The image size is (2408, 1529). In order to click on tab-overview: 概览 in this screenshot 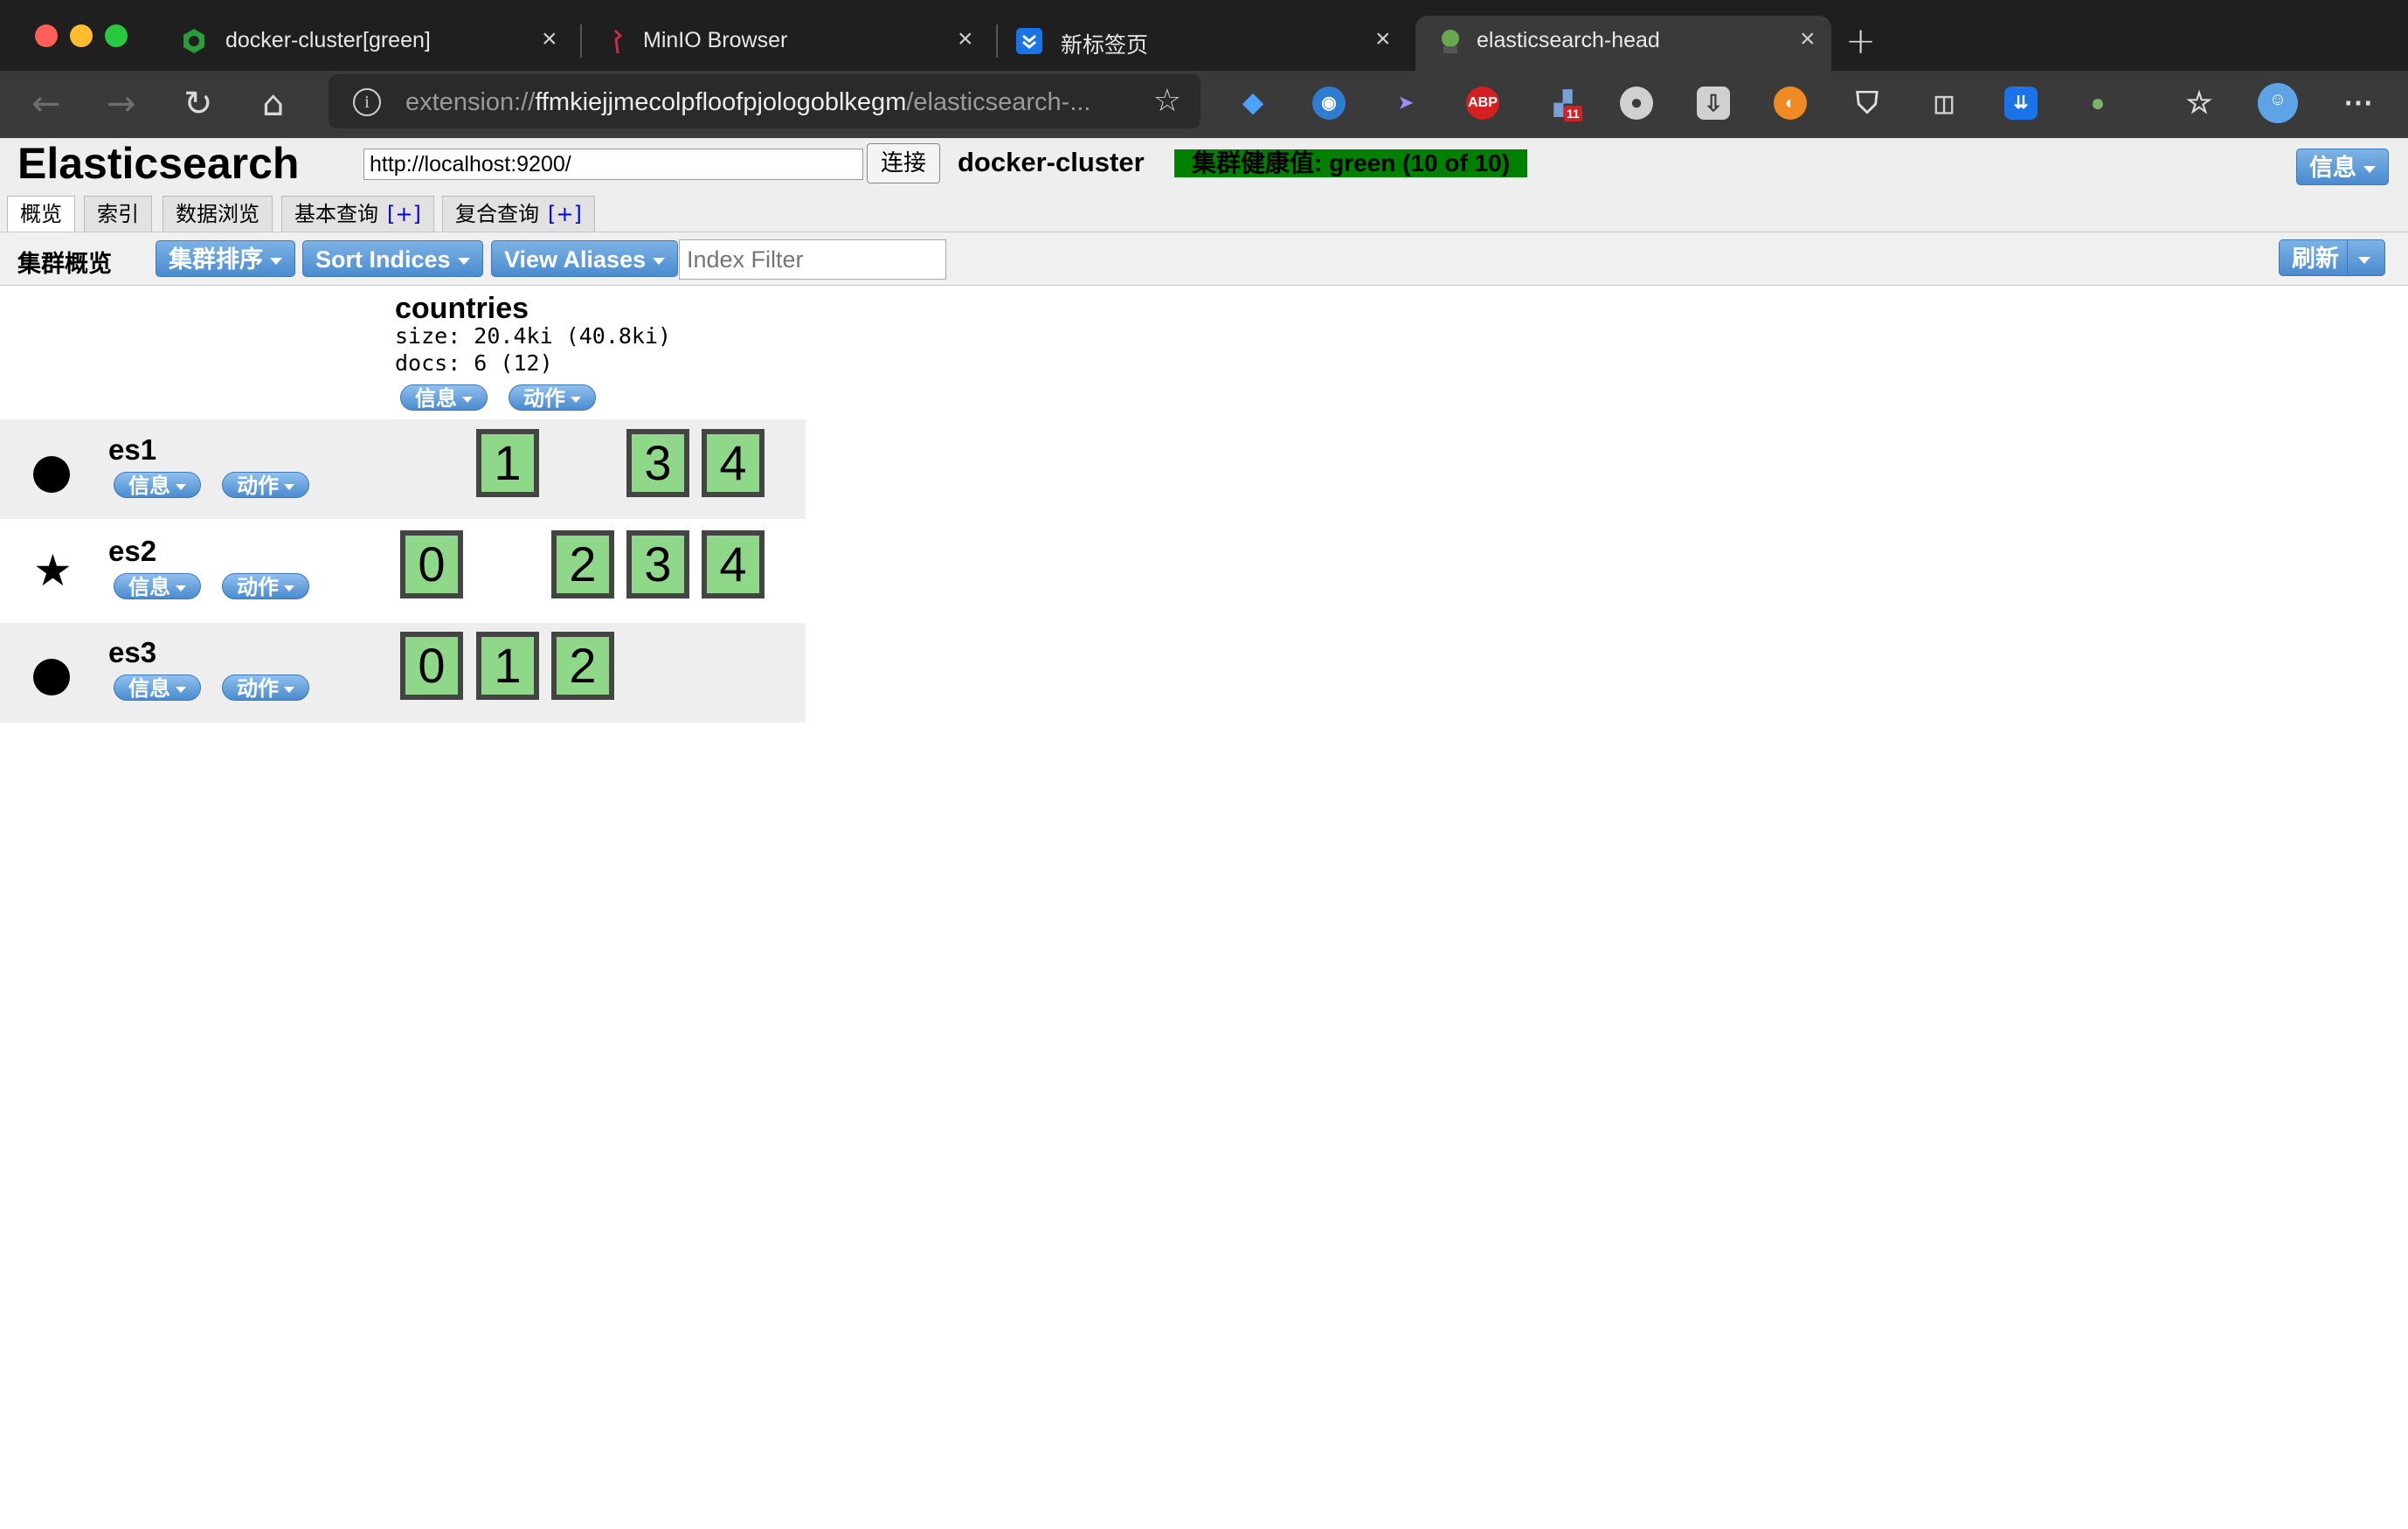, I will do `click(41, 214)`.